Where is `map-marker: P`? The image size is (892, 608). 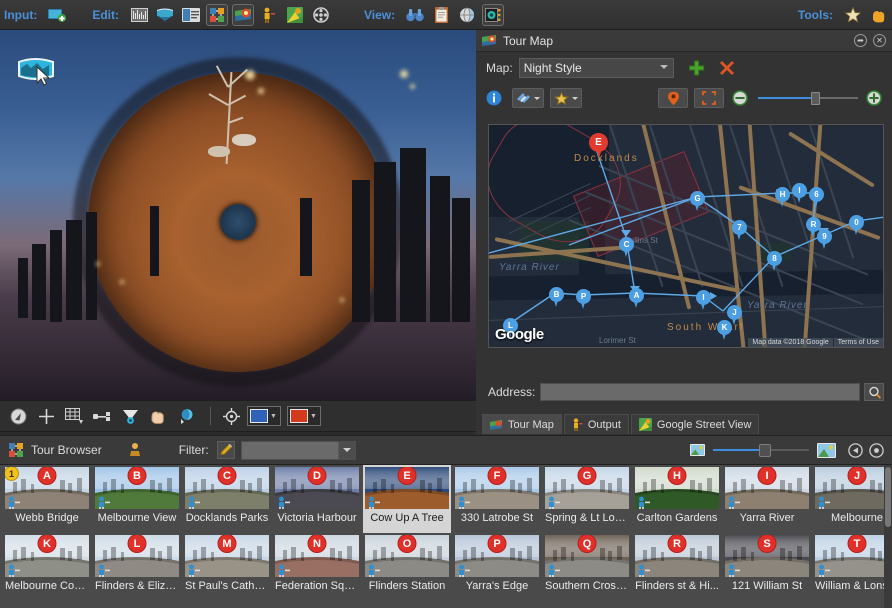
map-marker: P is located at coordinates (583, 299).